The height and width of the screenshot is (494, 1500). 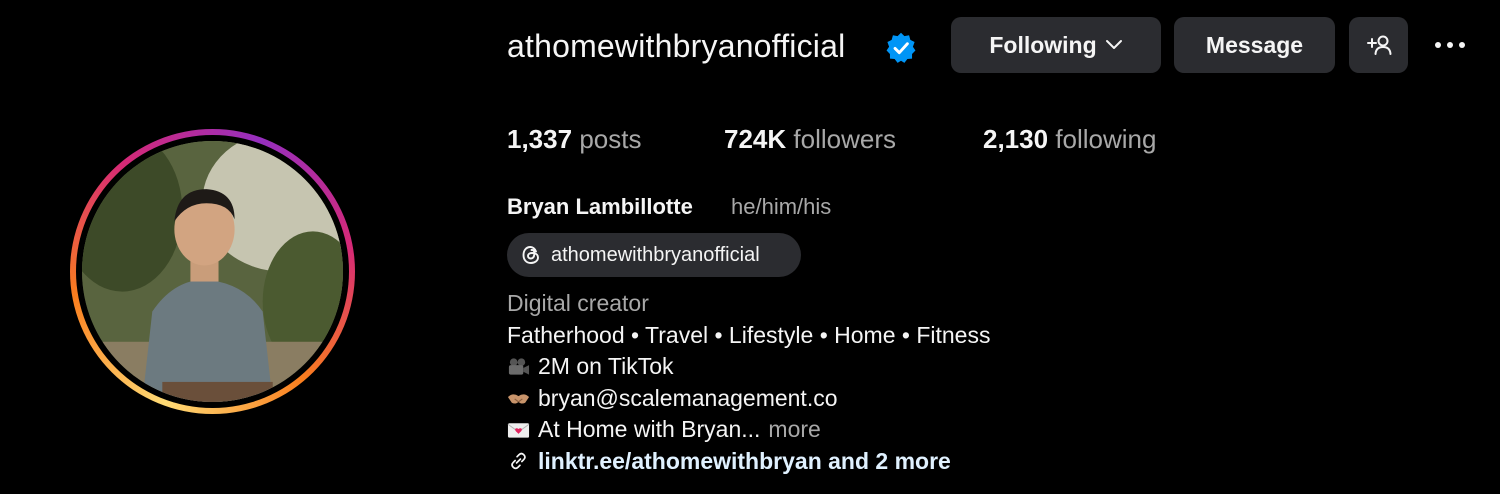 I want to click on handshake-icon, so click(x=518, y=399).